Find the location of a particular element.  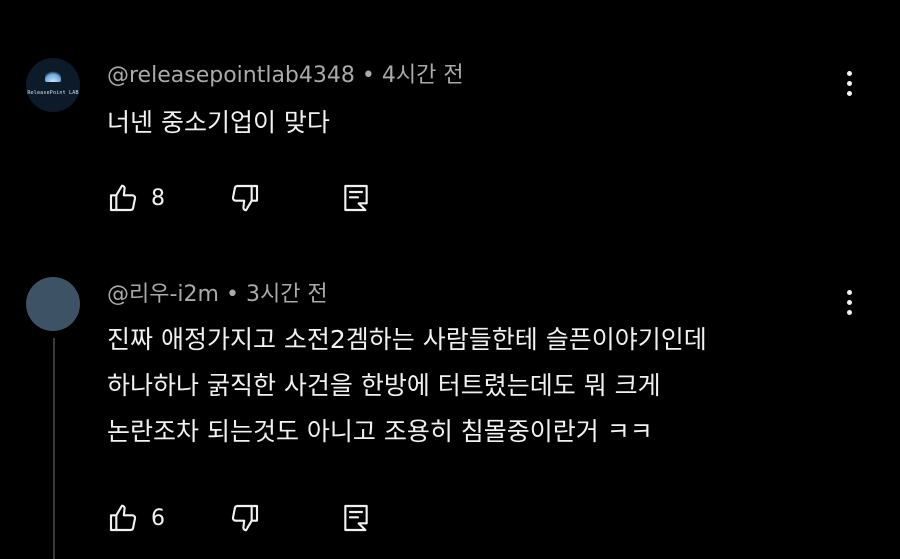

like-count: 8 is located at coordinates (158, 198).